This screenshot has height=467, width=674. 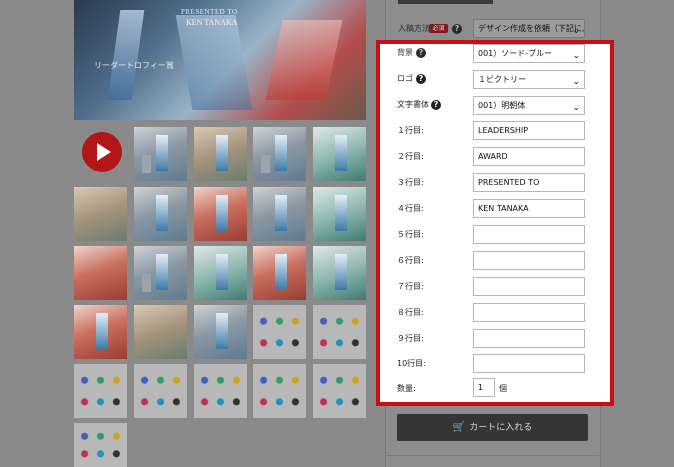 I want to click on logo-value: １ビクトリー, so click(x=502, y=79).